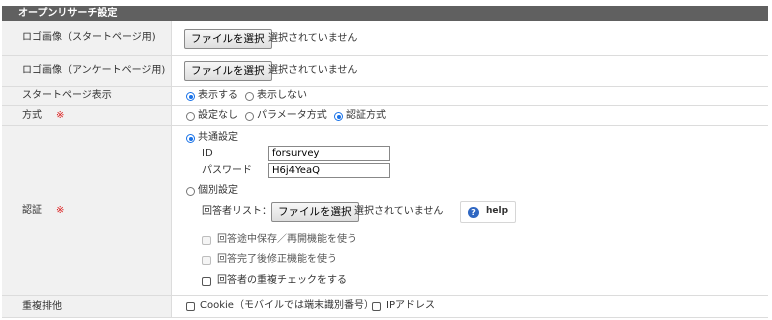  What do you see at coordinates (287, 239) in the screenshot?
I see `resume-save-label: 回答途中保存／再開機能を使う` at bounding box center [287, 239].